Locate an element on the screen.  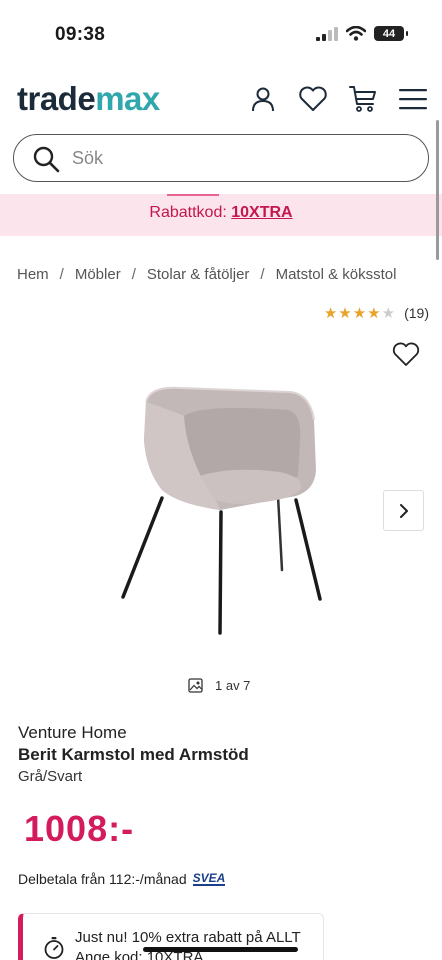
wishlist-button is located at coordinates (313, 99).